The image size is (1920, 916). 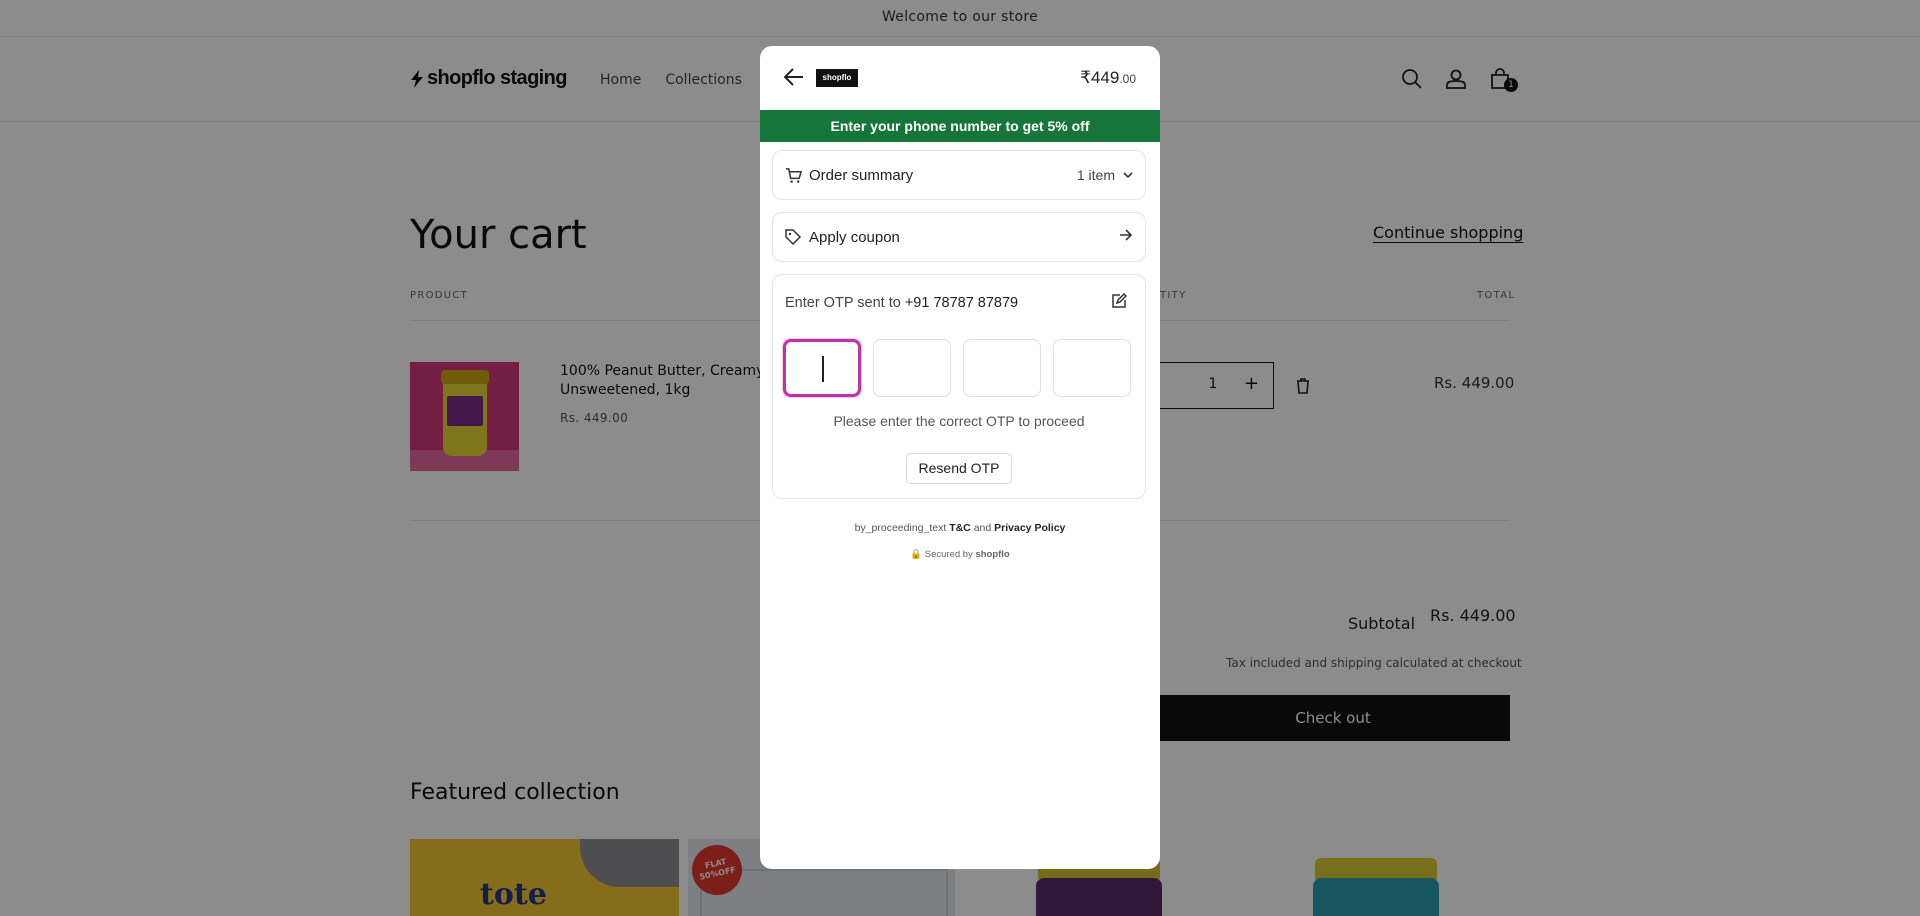 I want to click on terms-link: T&C, so click(x=960, y=528).